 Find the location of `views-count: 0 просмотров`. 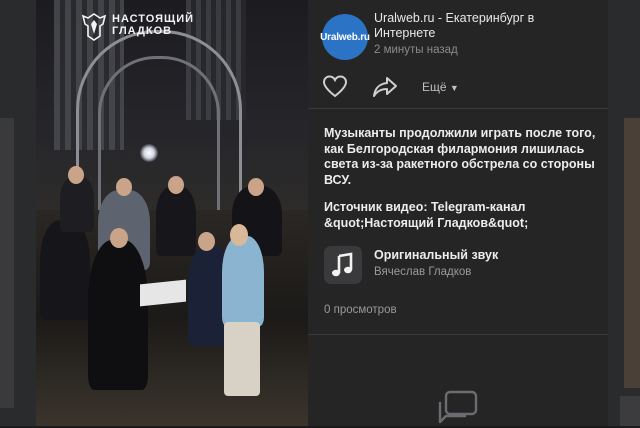

views-count: 0 просмотров is located at coordinates (360, 310).